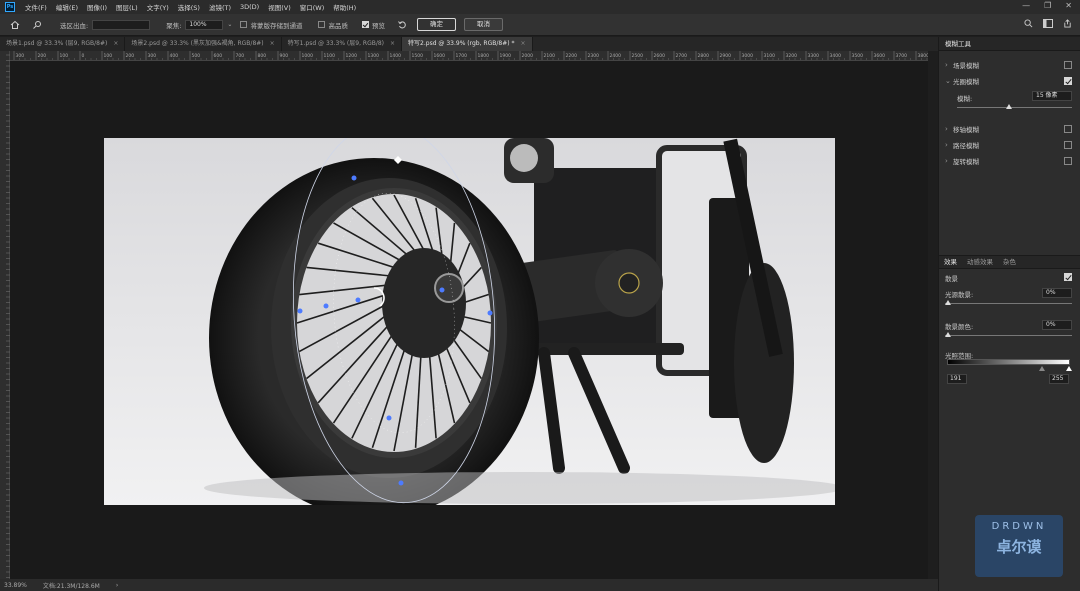  Describe the element at coordinates (1068, 5) in the screenshot. I see `close-icon: ✕` at that location.